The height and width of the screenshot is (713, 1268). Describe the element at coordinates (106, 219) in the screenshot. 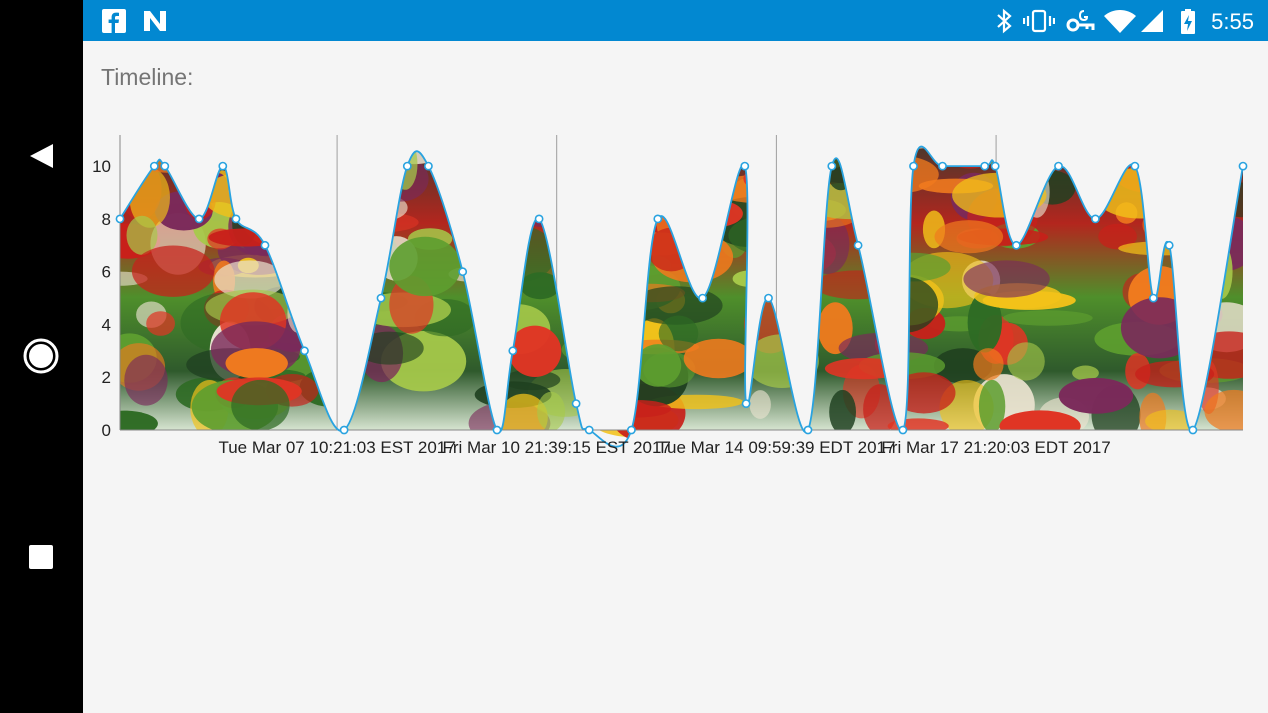

I see `y-tick-label: 8` at that location.